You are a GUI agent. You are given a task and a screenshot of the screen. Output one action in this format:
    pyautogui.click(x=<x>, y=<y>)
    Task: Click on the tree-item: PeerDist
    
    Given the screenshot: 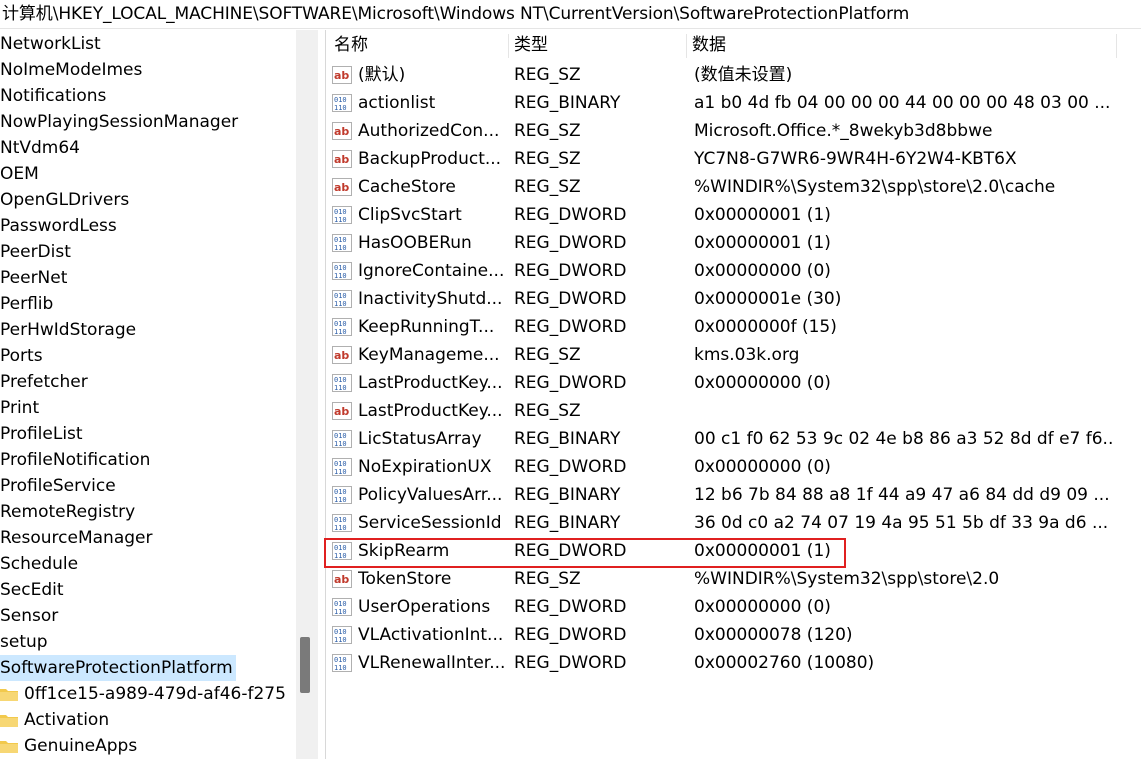 What is the action you would take?
    pyautogui.click(x=35, y=252)
    